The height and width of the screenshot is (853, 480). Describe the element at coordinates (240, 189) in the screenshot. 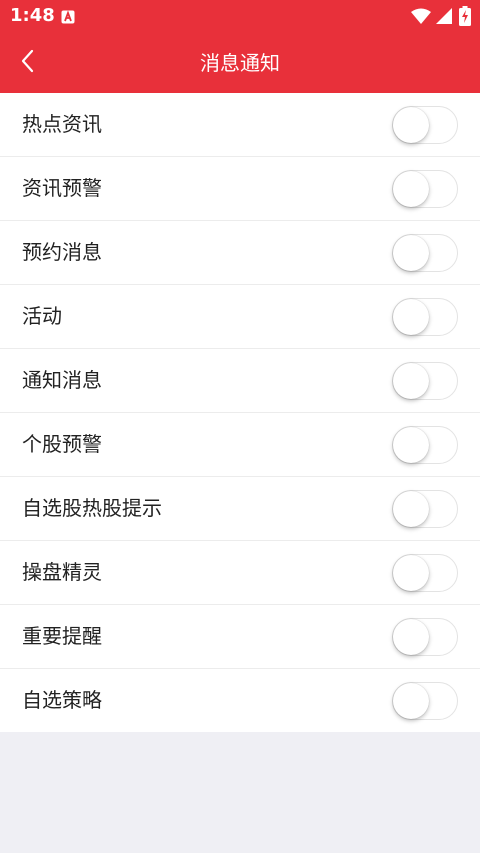

I see `setting-row-news-alert: 资讯预警` at that location.